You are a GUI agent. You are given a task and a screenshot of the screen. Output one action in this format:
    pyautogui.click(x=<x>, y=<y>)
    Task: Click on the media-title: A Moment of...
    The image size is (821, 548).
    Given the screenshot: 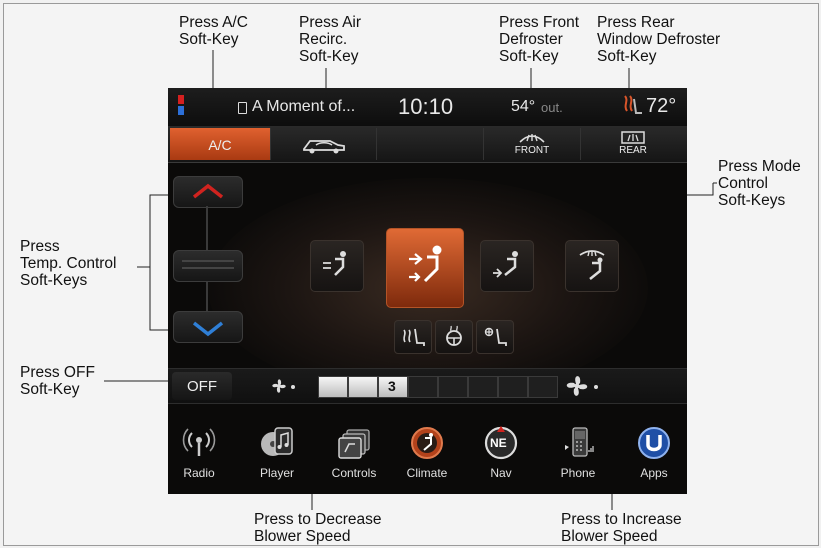 What is the action you would take?
    pyautogui.click(x=304, y=106)
    